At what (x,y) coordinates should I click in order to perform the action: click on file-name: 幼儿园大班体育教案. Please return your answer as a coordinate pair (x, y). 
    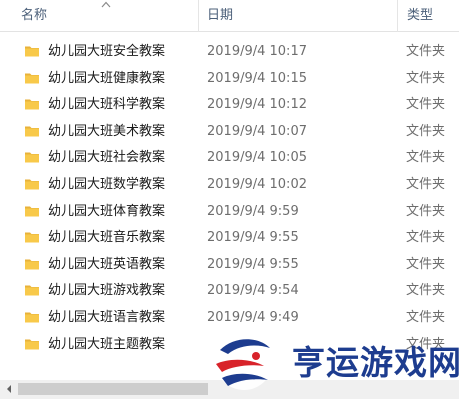
    Looking at the image, I should click on (106, 212).